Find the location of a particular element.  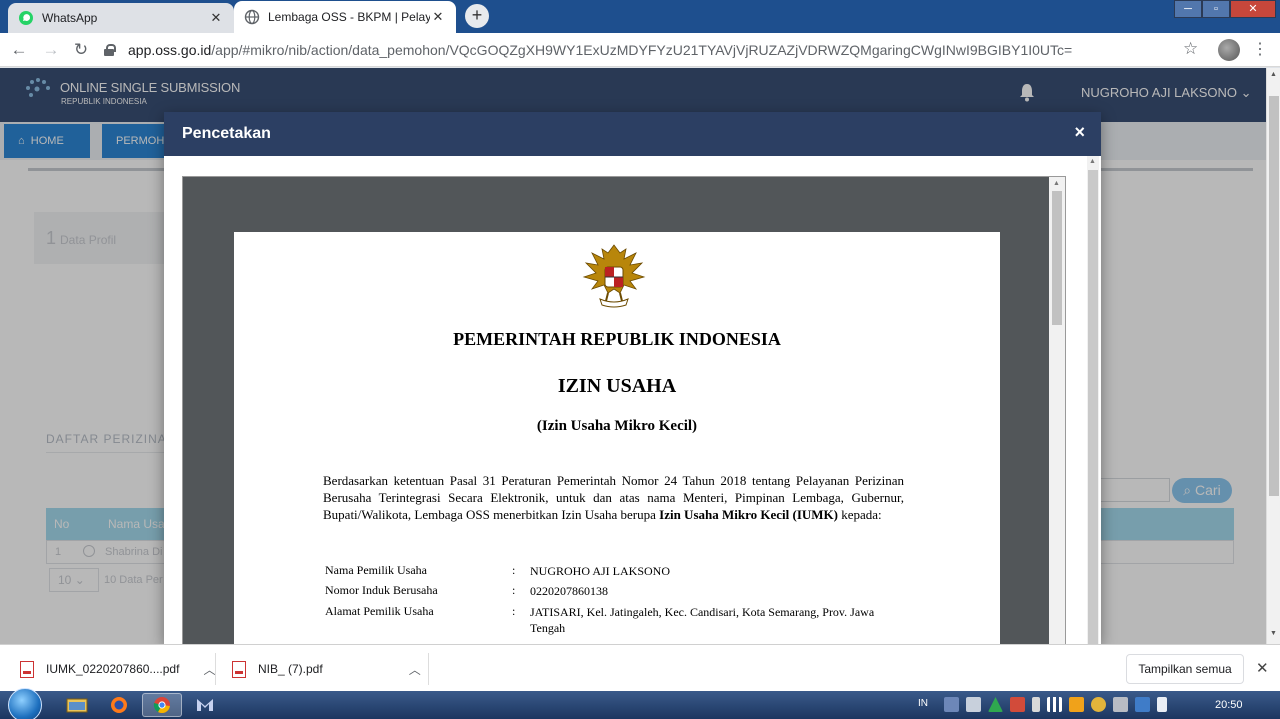

profile-avatar is located at coordinates (1229, 50).